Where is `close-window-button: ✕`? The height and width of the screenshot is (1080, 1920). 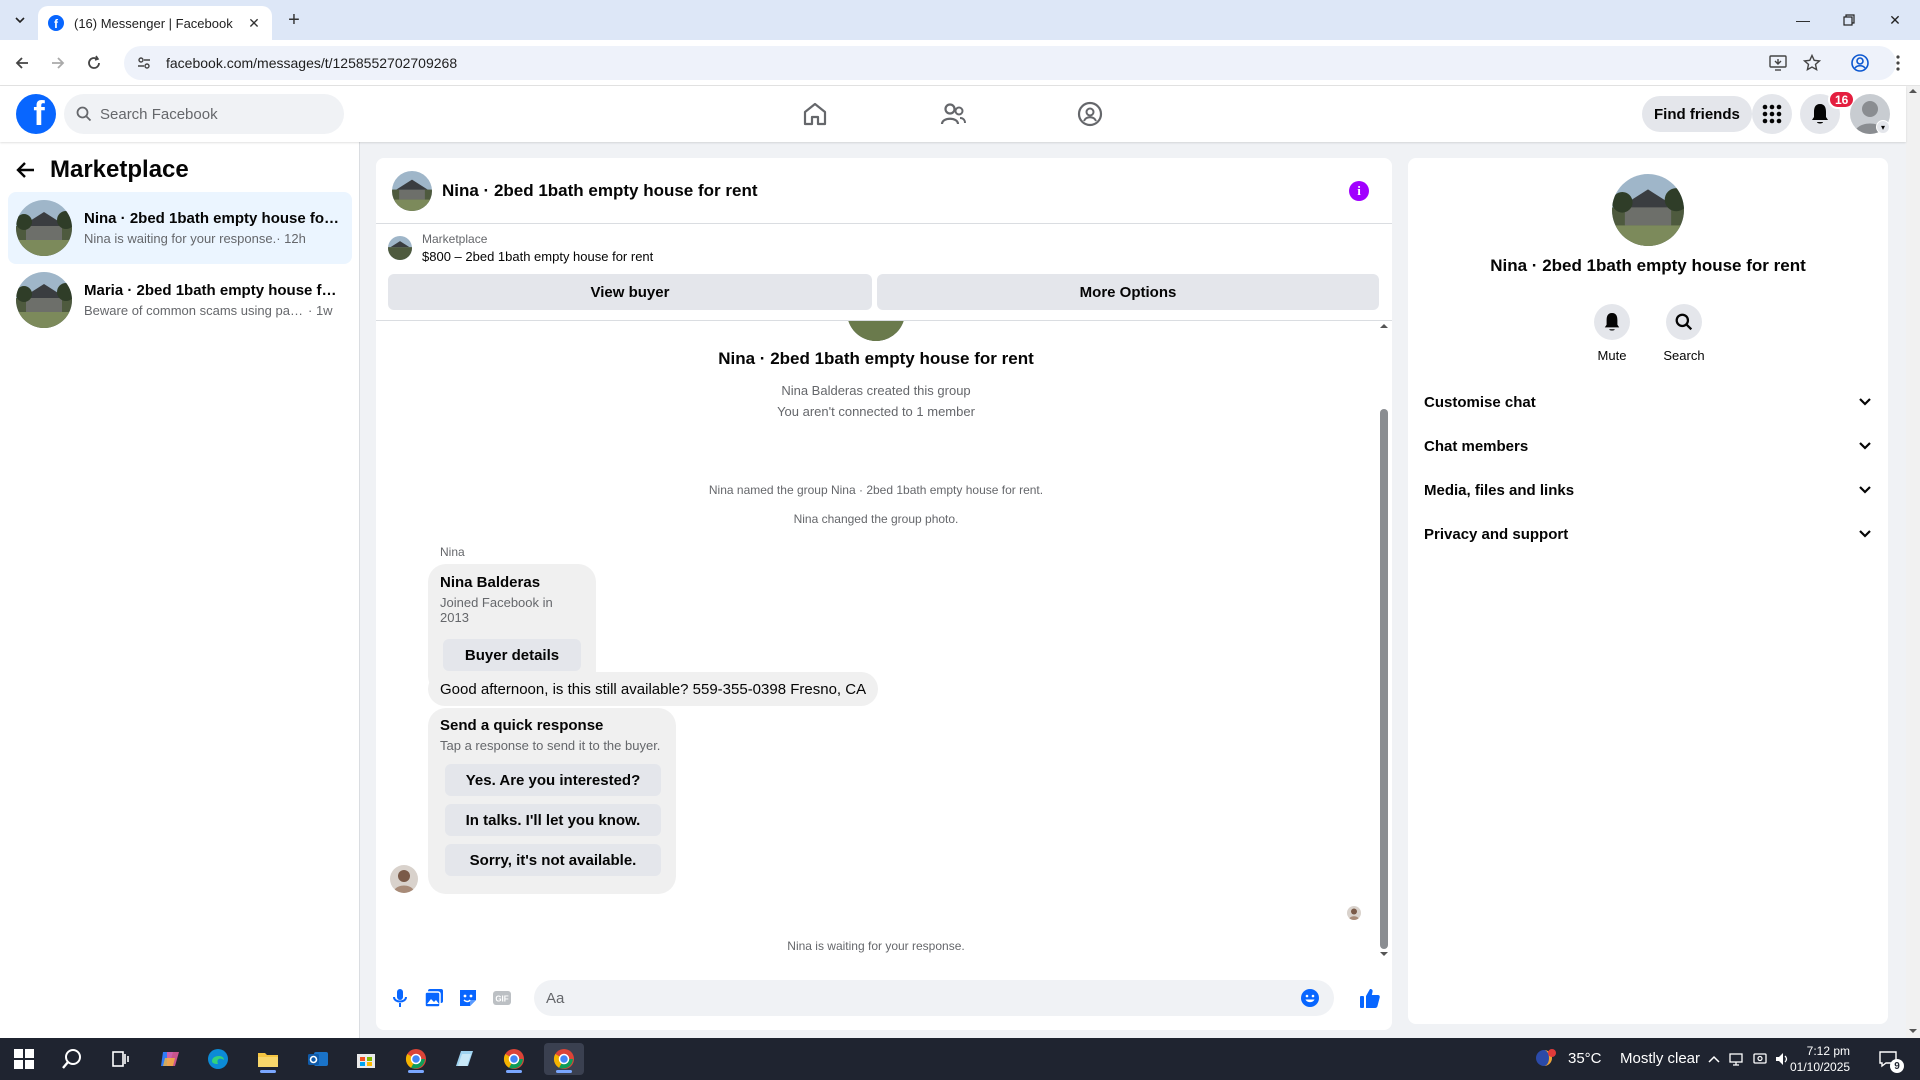 close-window-button: ✕ is located at coordinates (1895, 20).